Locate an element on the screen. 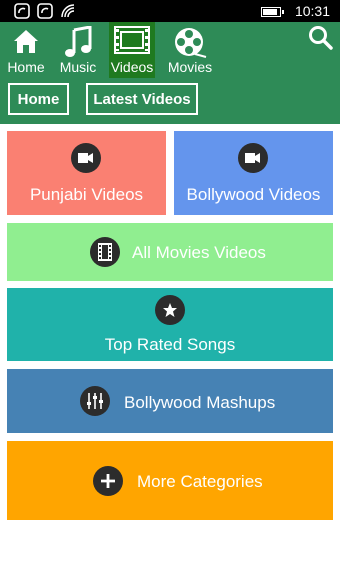 The image size is (340, 567). battery-icon is located at coordinates (272, 12).